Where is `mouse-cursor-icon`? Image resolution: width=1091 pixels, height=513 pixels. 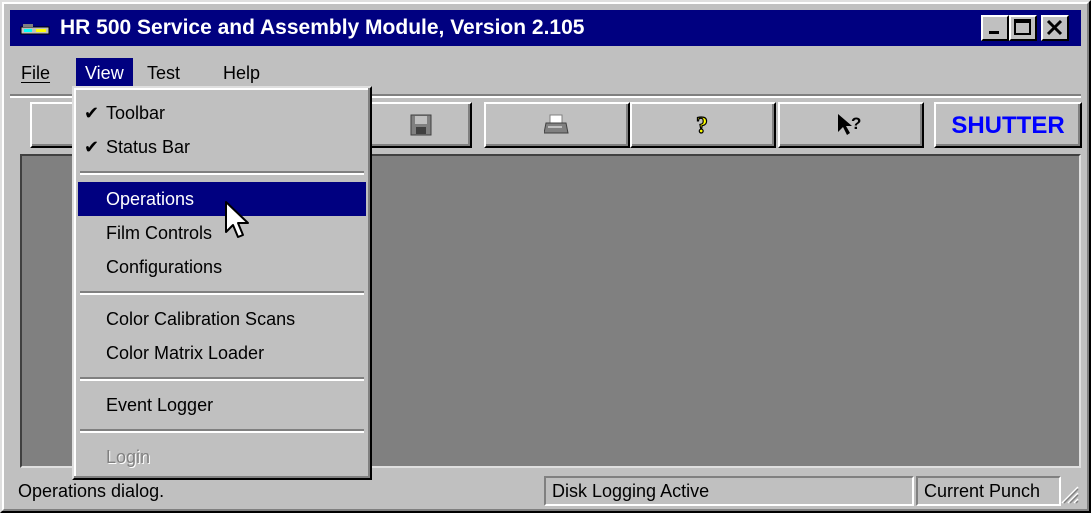
mouse-cursor-icon is located at coordinates (237, 219).